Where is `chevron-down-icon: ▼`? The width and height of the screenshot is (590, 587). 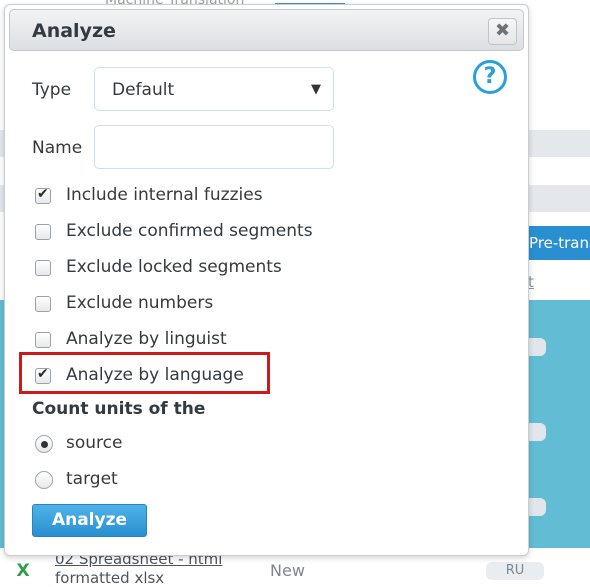
chevron-down-icon: ▼ is located at coordinates (316, 89).